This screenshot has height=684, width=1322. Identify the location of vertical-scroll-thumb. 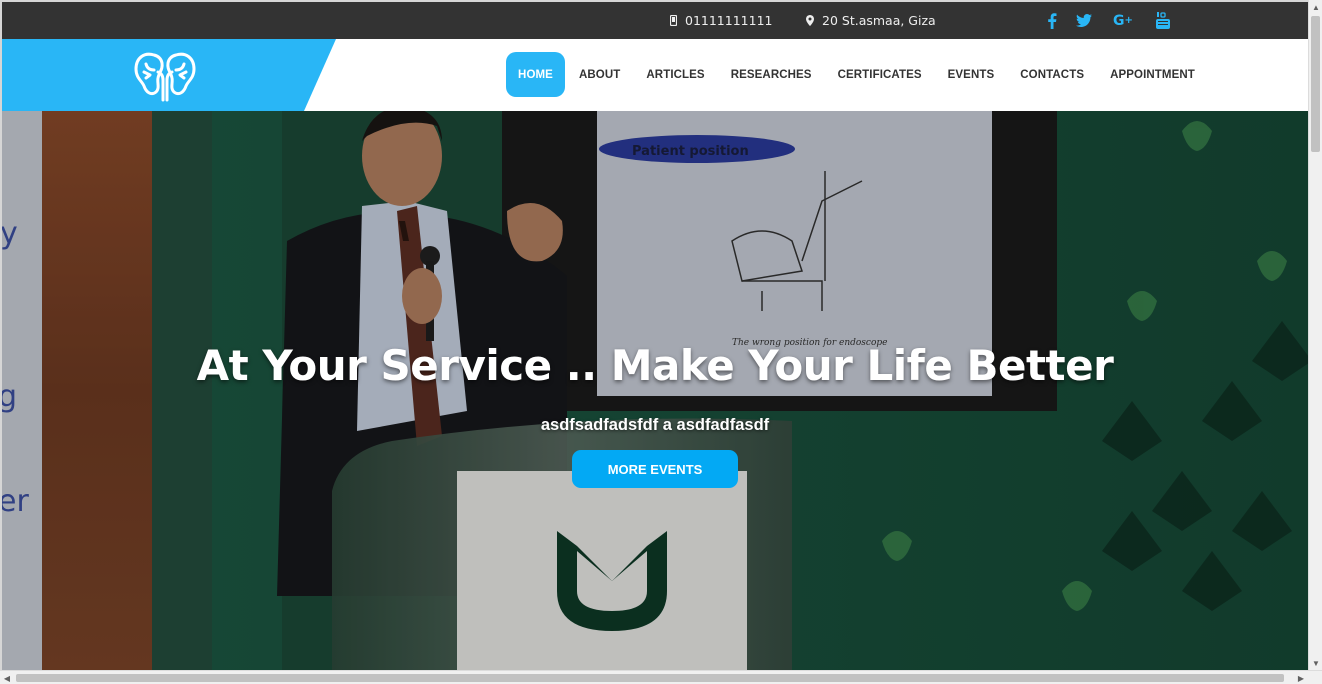
(1315, 84).